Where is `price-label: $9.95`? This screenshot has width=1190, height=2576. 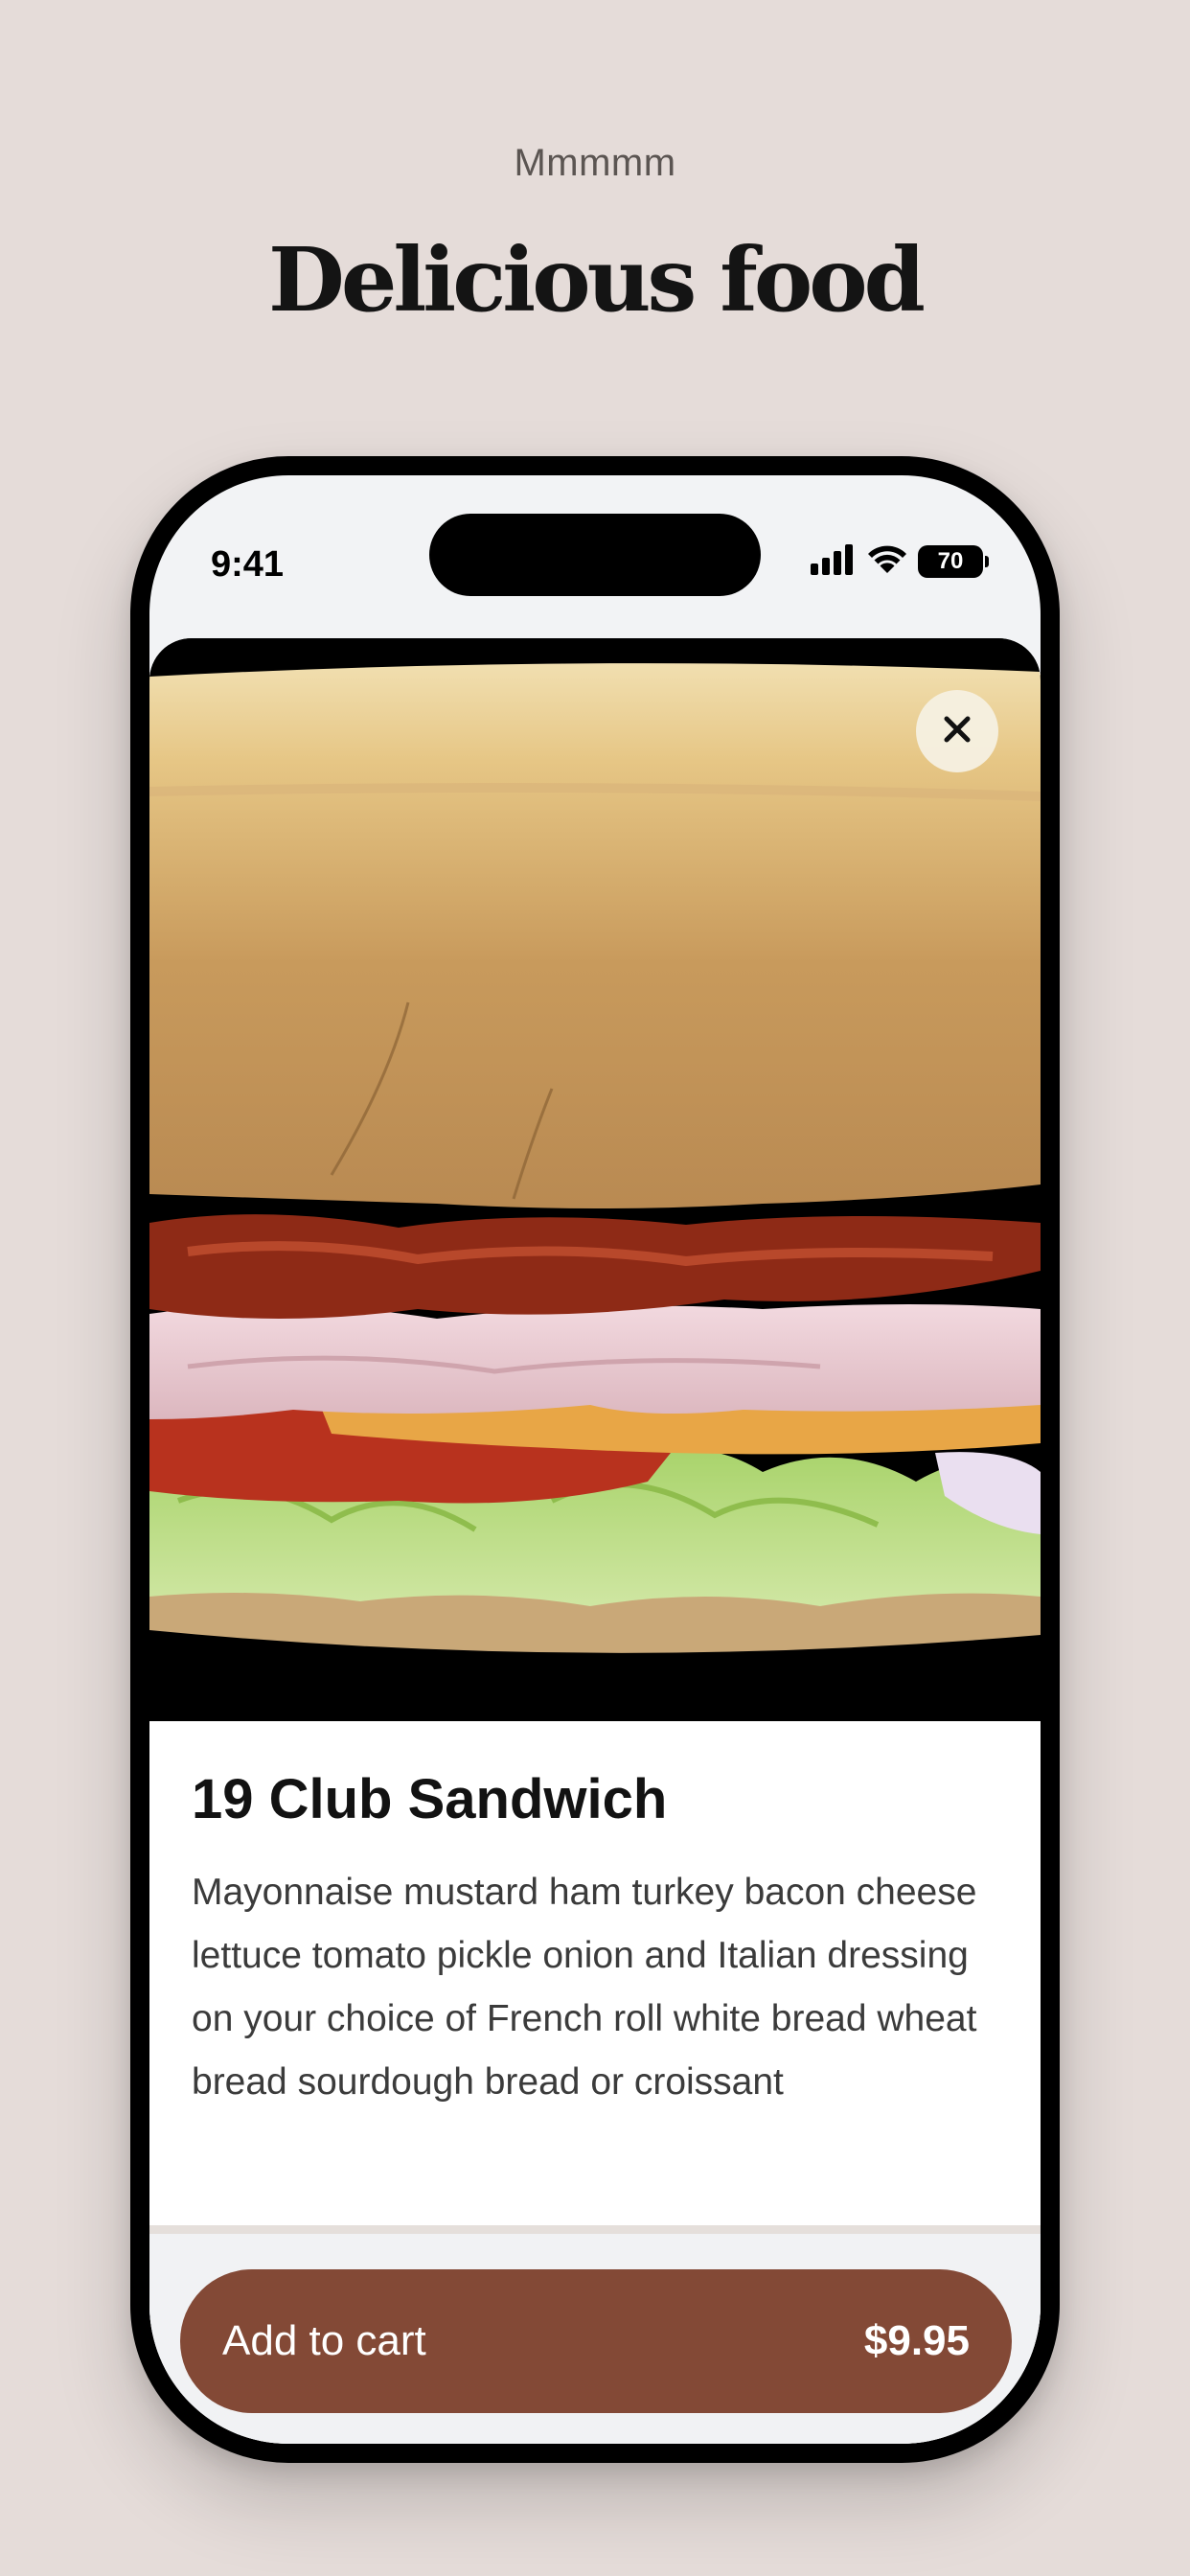
price-label: $9.95 is located at coordinates (917, 2340).